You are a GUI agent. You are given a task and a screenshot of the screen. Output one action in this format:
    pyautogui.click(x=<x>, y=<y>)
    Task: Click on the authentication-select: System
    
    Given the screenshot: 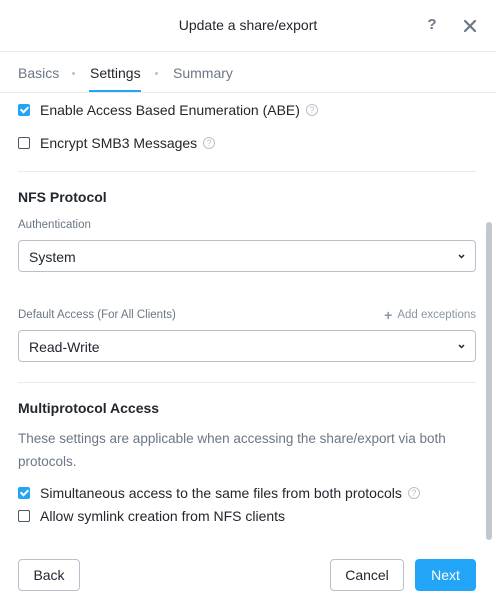 What is the action you would take?
    pyautogui.click(x=247, y=256)
    